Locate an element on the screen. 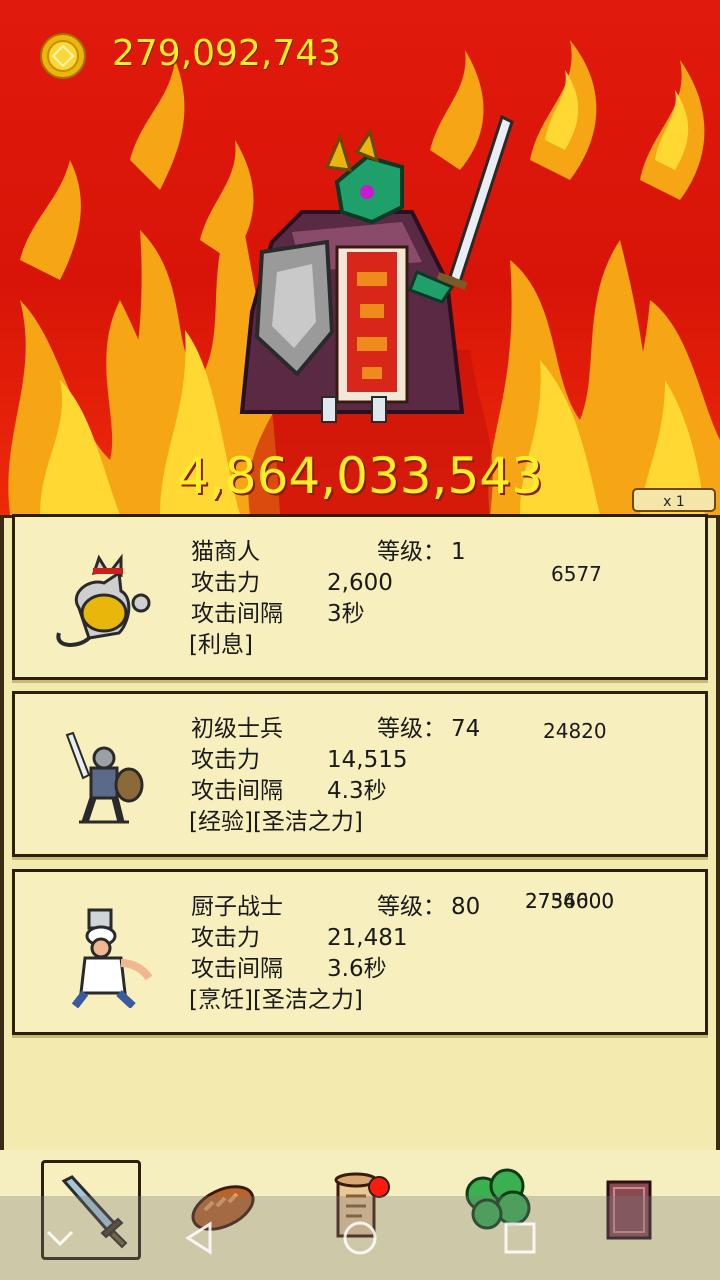 This screenshot has width=720, height=1280. boss-hp-counter: 4,864,033,543 is located at coordinates (360, 476).